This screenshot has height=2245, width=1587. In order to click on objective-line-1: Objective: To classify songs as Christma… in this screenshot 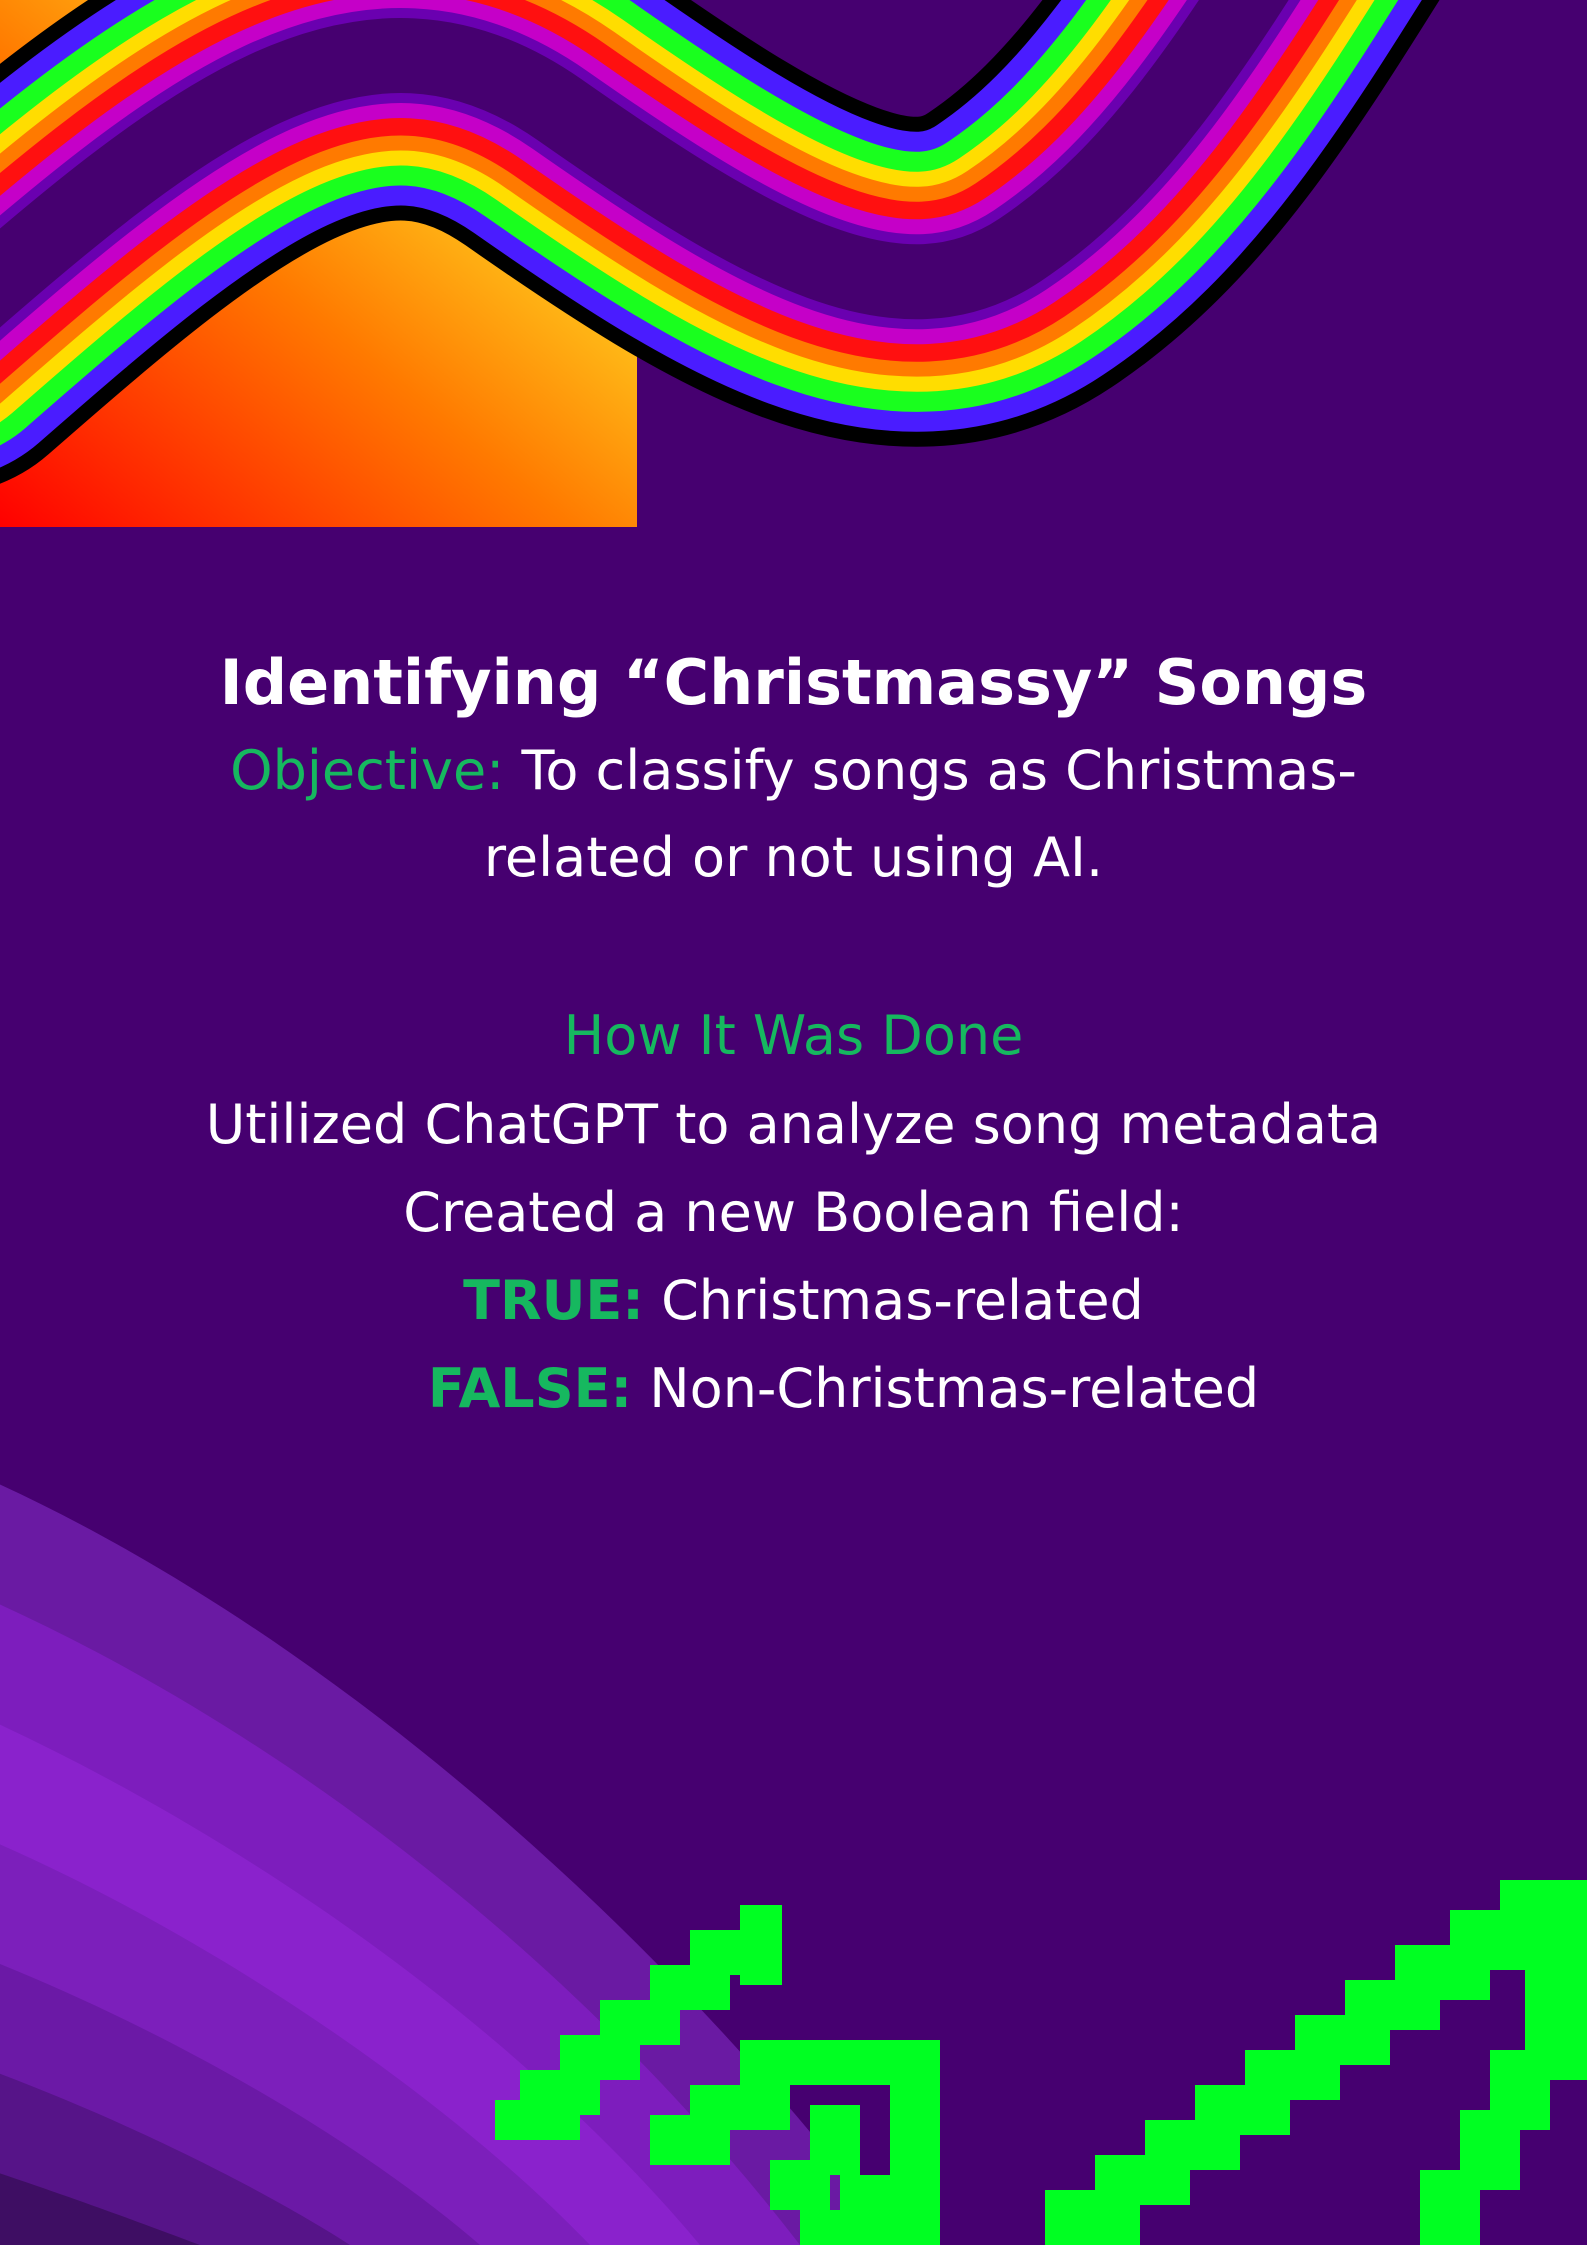, I will do `click(793, 771)`.